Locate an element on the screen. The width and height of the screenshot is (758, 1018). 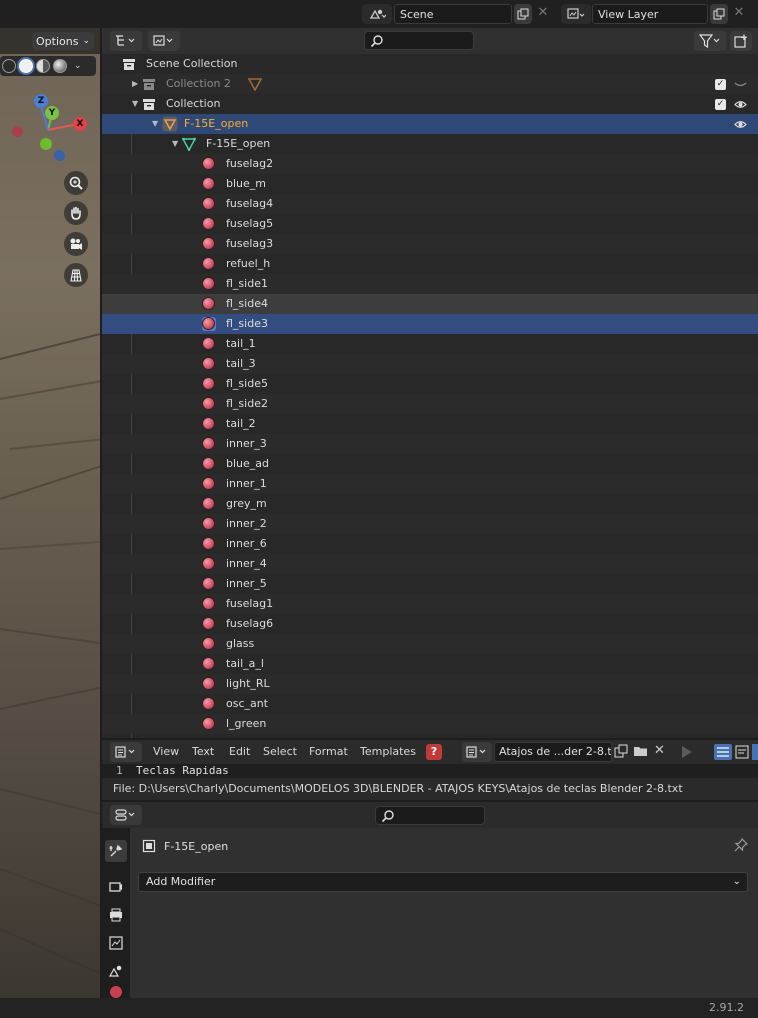
outliner-row-material: inner_5 is located at coordinates (430, 584).